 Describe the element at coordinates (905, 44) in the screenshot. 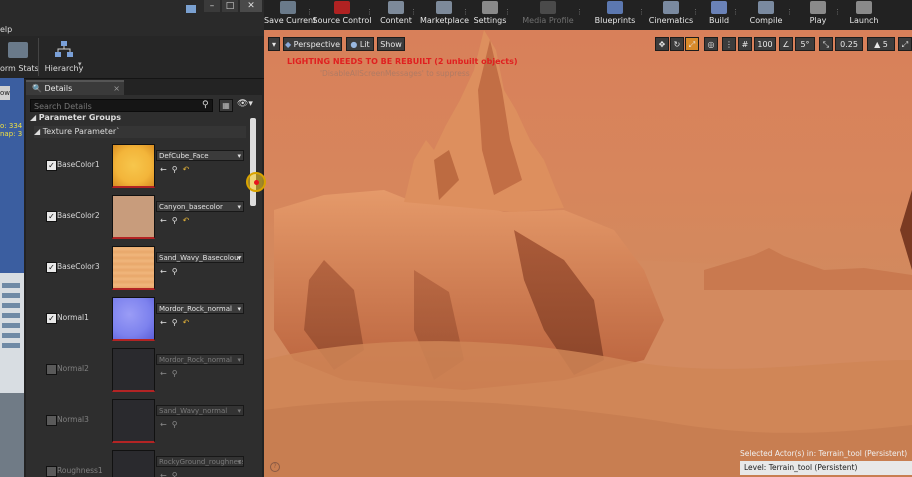

I see `maximize-viewport-icon: ⤢` at that location.